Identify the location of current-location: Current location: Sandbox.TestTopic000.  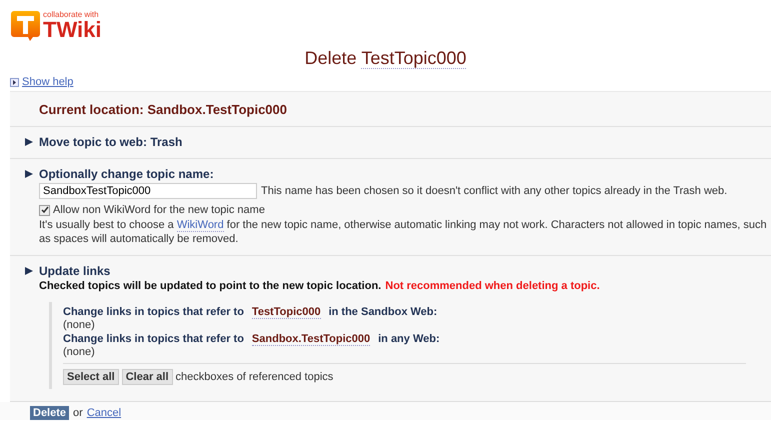
(163, 109).